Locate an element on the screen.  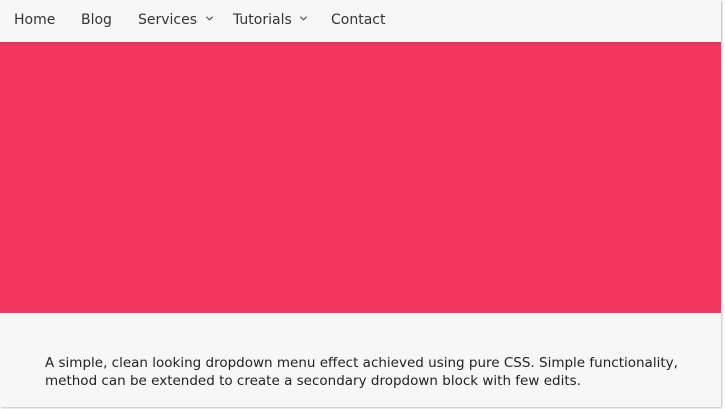
nav-item-label: Contact is located at coordinates (358, 20).